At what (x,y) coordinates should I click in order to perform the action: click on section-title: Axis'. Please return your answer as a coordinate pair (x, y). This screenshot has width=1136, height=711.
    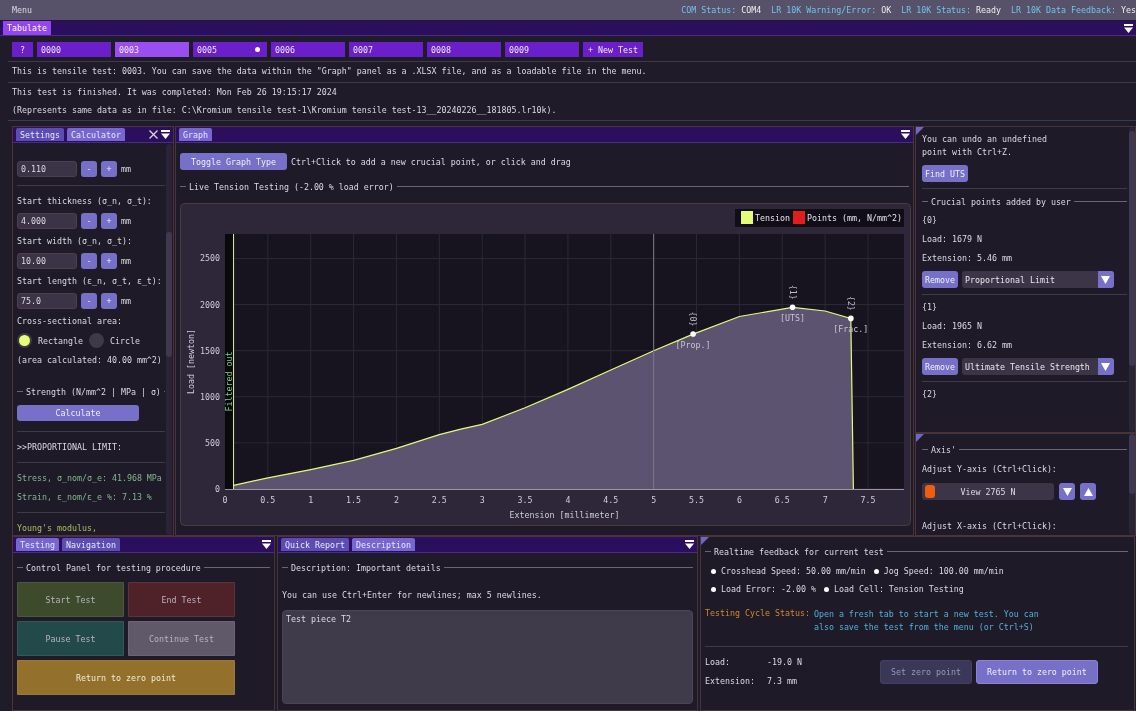
    Looking at the image, I should click on (943, 449).